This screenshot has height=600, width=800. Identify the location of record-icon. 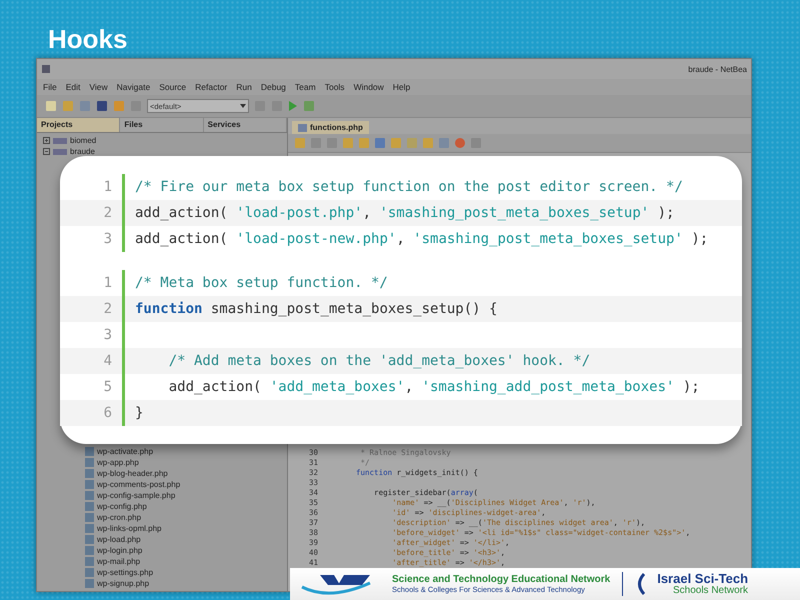
(460, 143).